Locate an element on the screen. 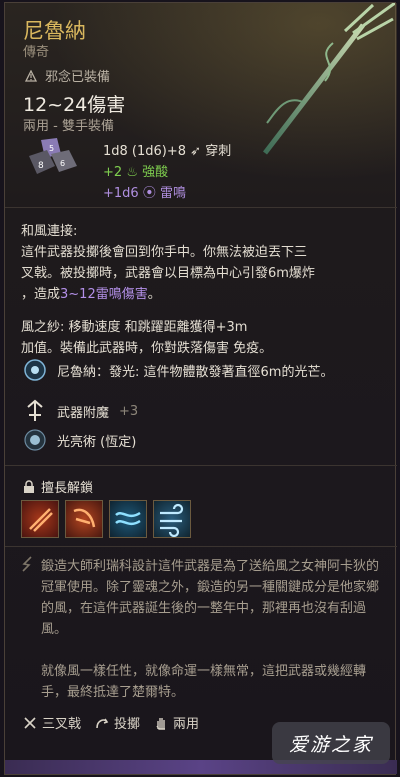 Image resolution: width=400 pixels, height=777 pixels. tag-label: 三叉戟 is located at coordinates (62, 724).